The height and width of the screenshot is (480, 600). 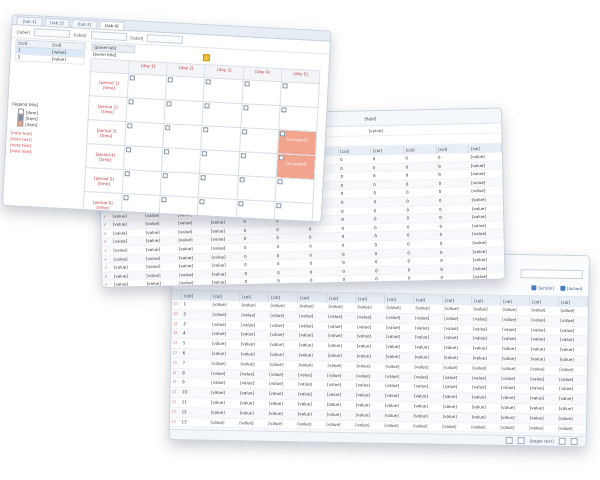 What do you see at coordinates (509, 440) in the screenshot?
I see `first-page-button` at bounding box center [509, 440].